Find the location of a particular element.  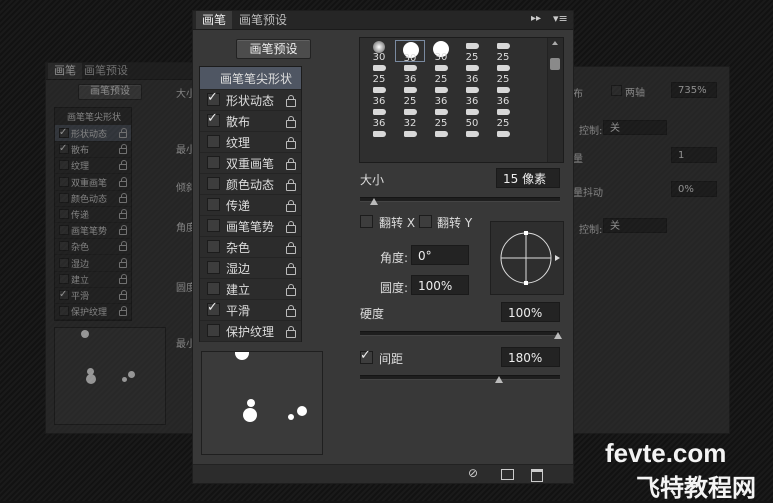

back-left-preset-button: 画笔预设 is located at coordinates (110, 92).